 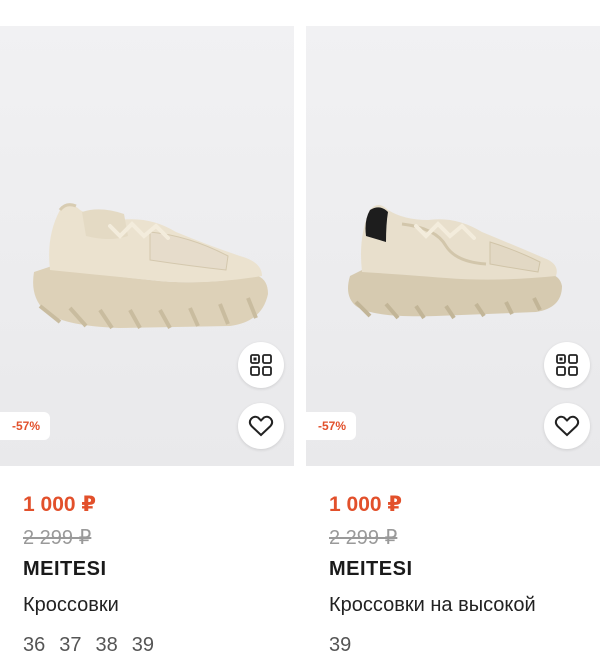 What do you see at coordinates (34, 645) in the screenshot?
I see `size-item: 36` at bounding box center [34, 645].